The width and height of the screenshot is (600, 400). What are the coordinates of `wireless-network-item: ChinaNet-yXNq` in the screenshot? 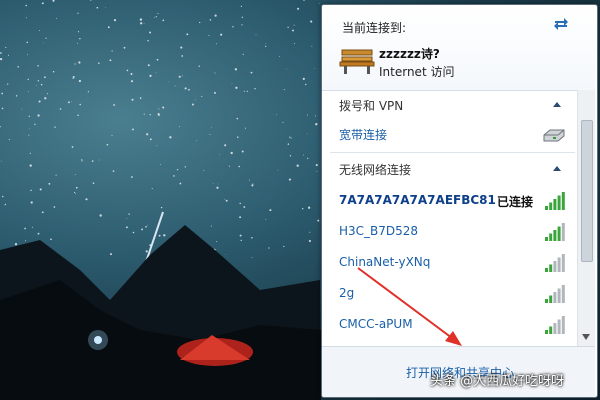 It's located at (449, 264).